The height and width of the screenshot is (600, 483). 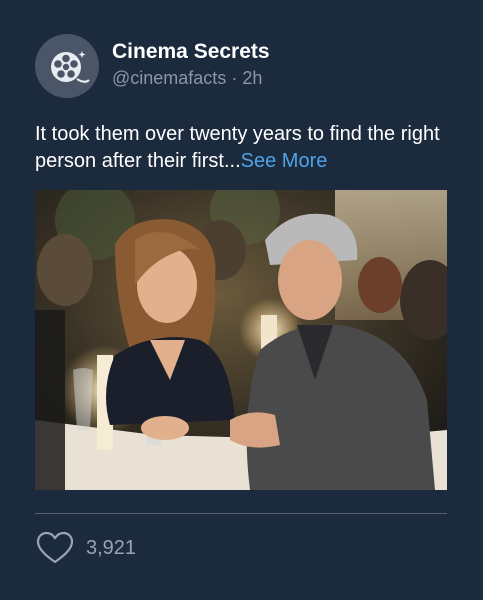 I want to click on author-avatar, so click(x=67, y=66).